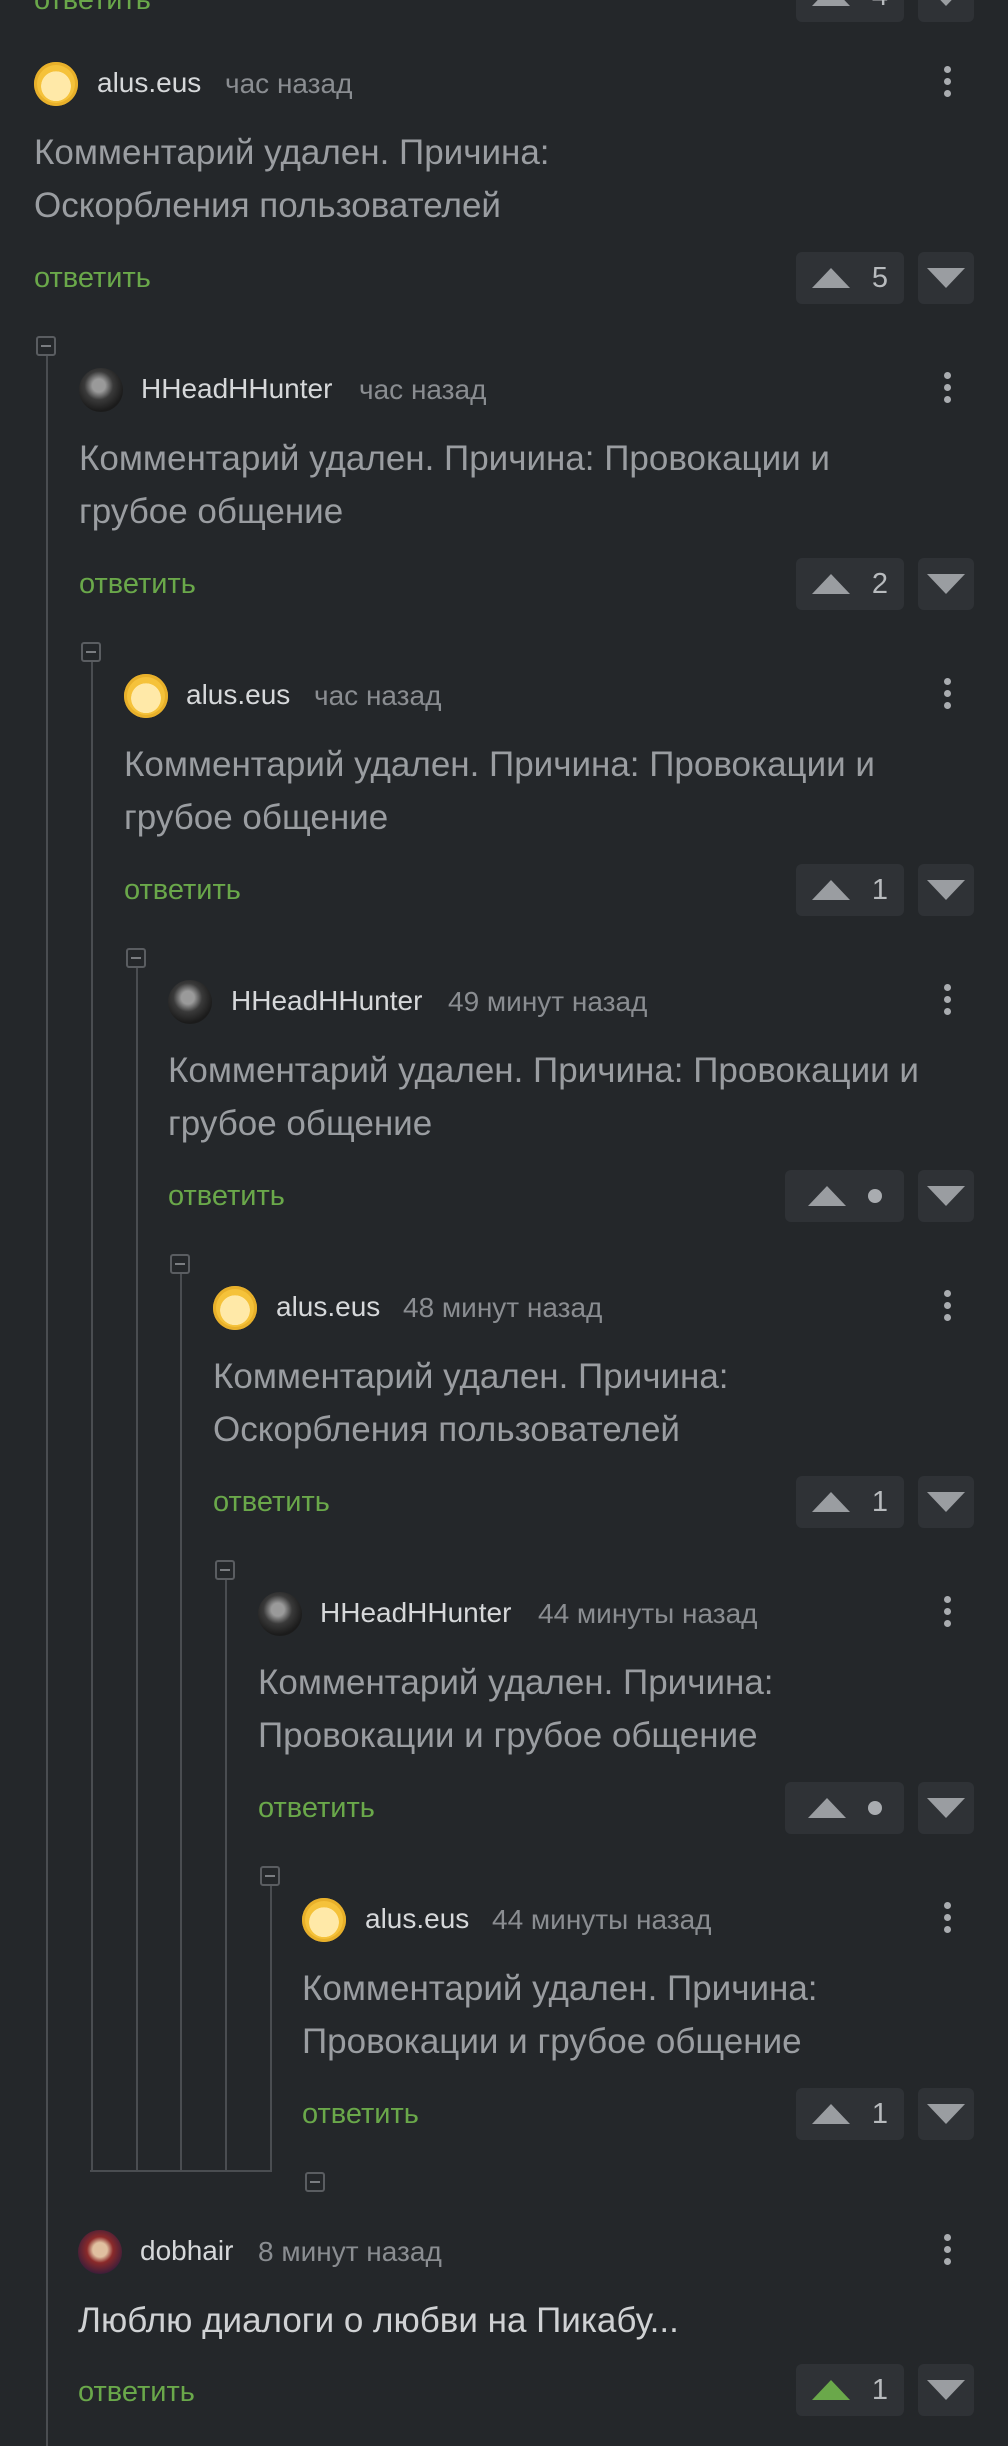  What do you see at coordinates (880, 277) in the screenshot?
I see `vote-score: 5` at bounding box center [880, 277].